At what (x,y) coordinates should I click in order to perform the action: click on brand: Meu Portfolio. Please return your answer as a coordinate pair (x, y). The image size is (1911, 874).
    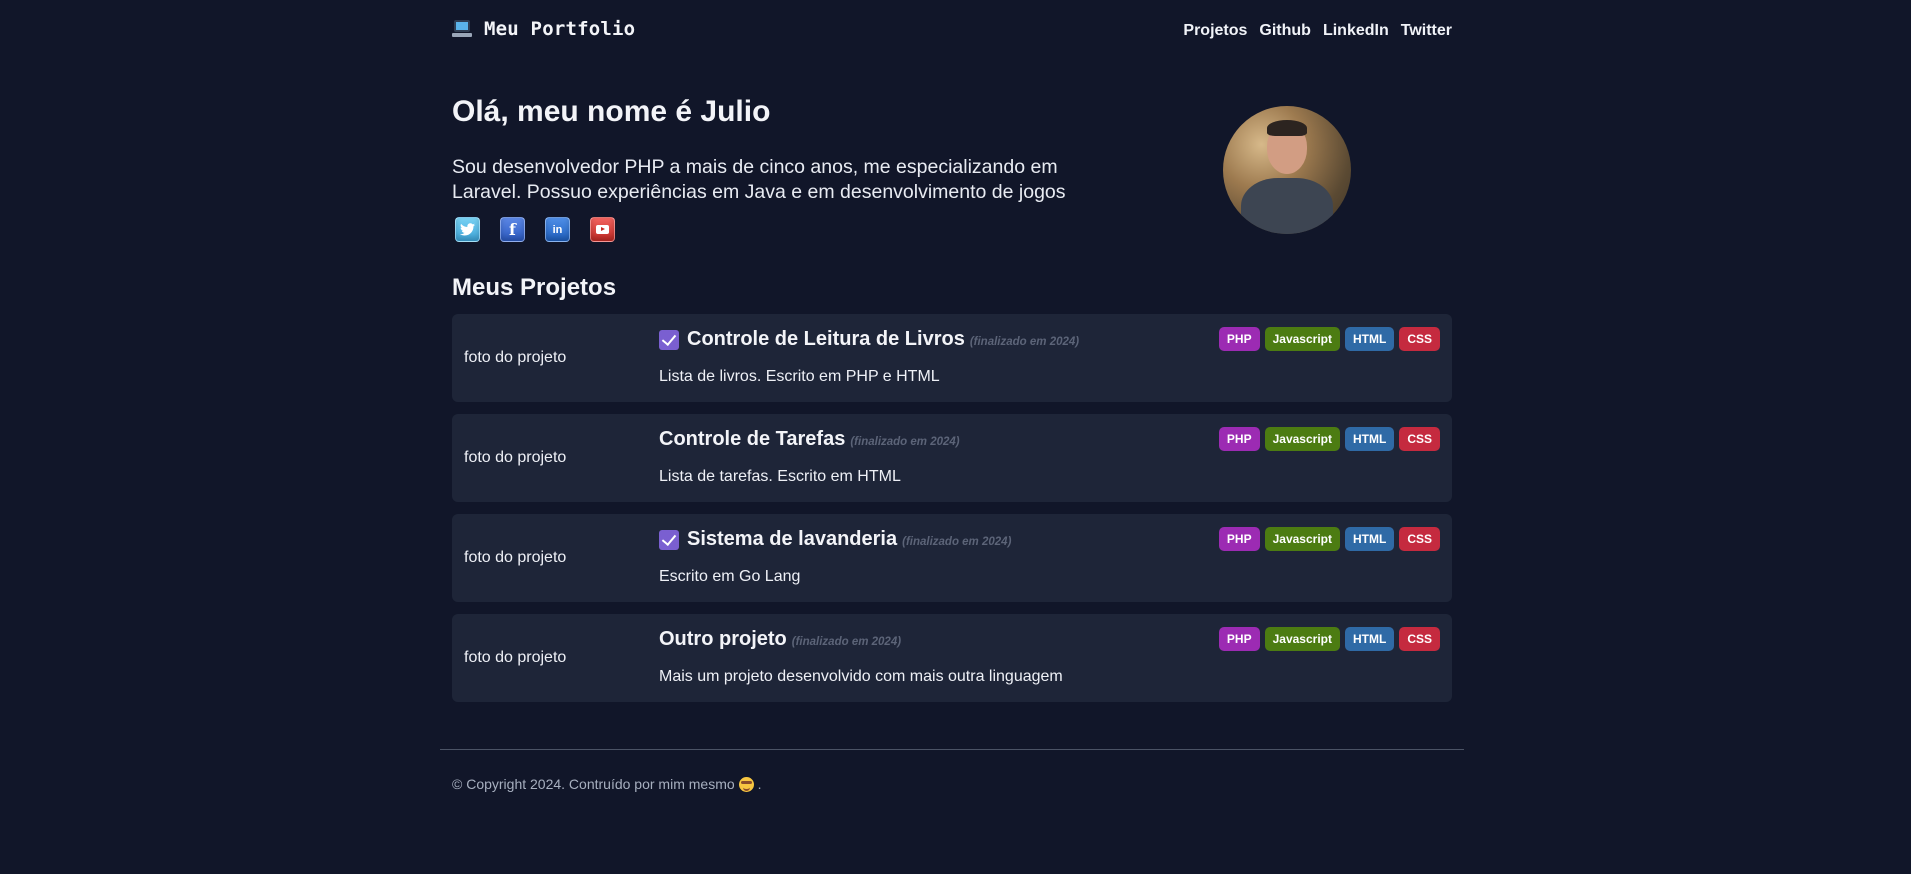
    Looking at the image, I should click on (543, 29).